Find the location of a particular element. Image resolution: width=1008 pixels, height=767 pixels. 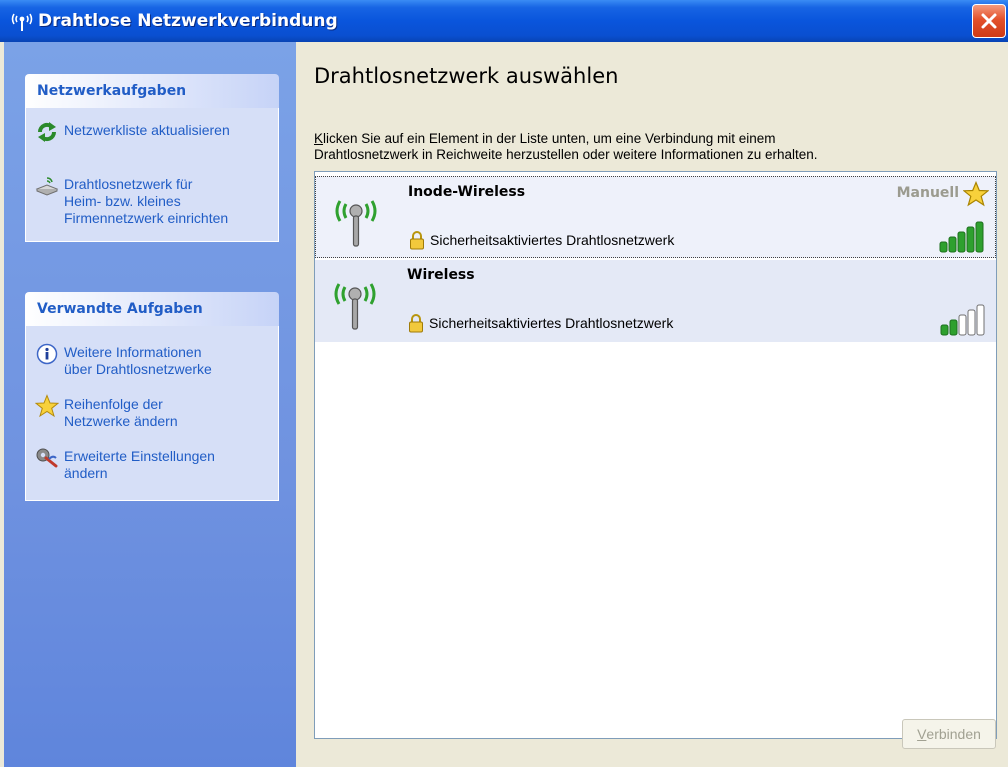

task-label: Erweiterte Einstellungen ändern is located at coordinates (139, 464).